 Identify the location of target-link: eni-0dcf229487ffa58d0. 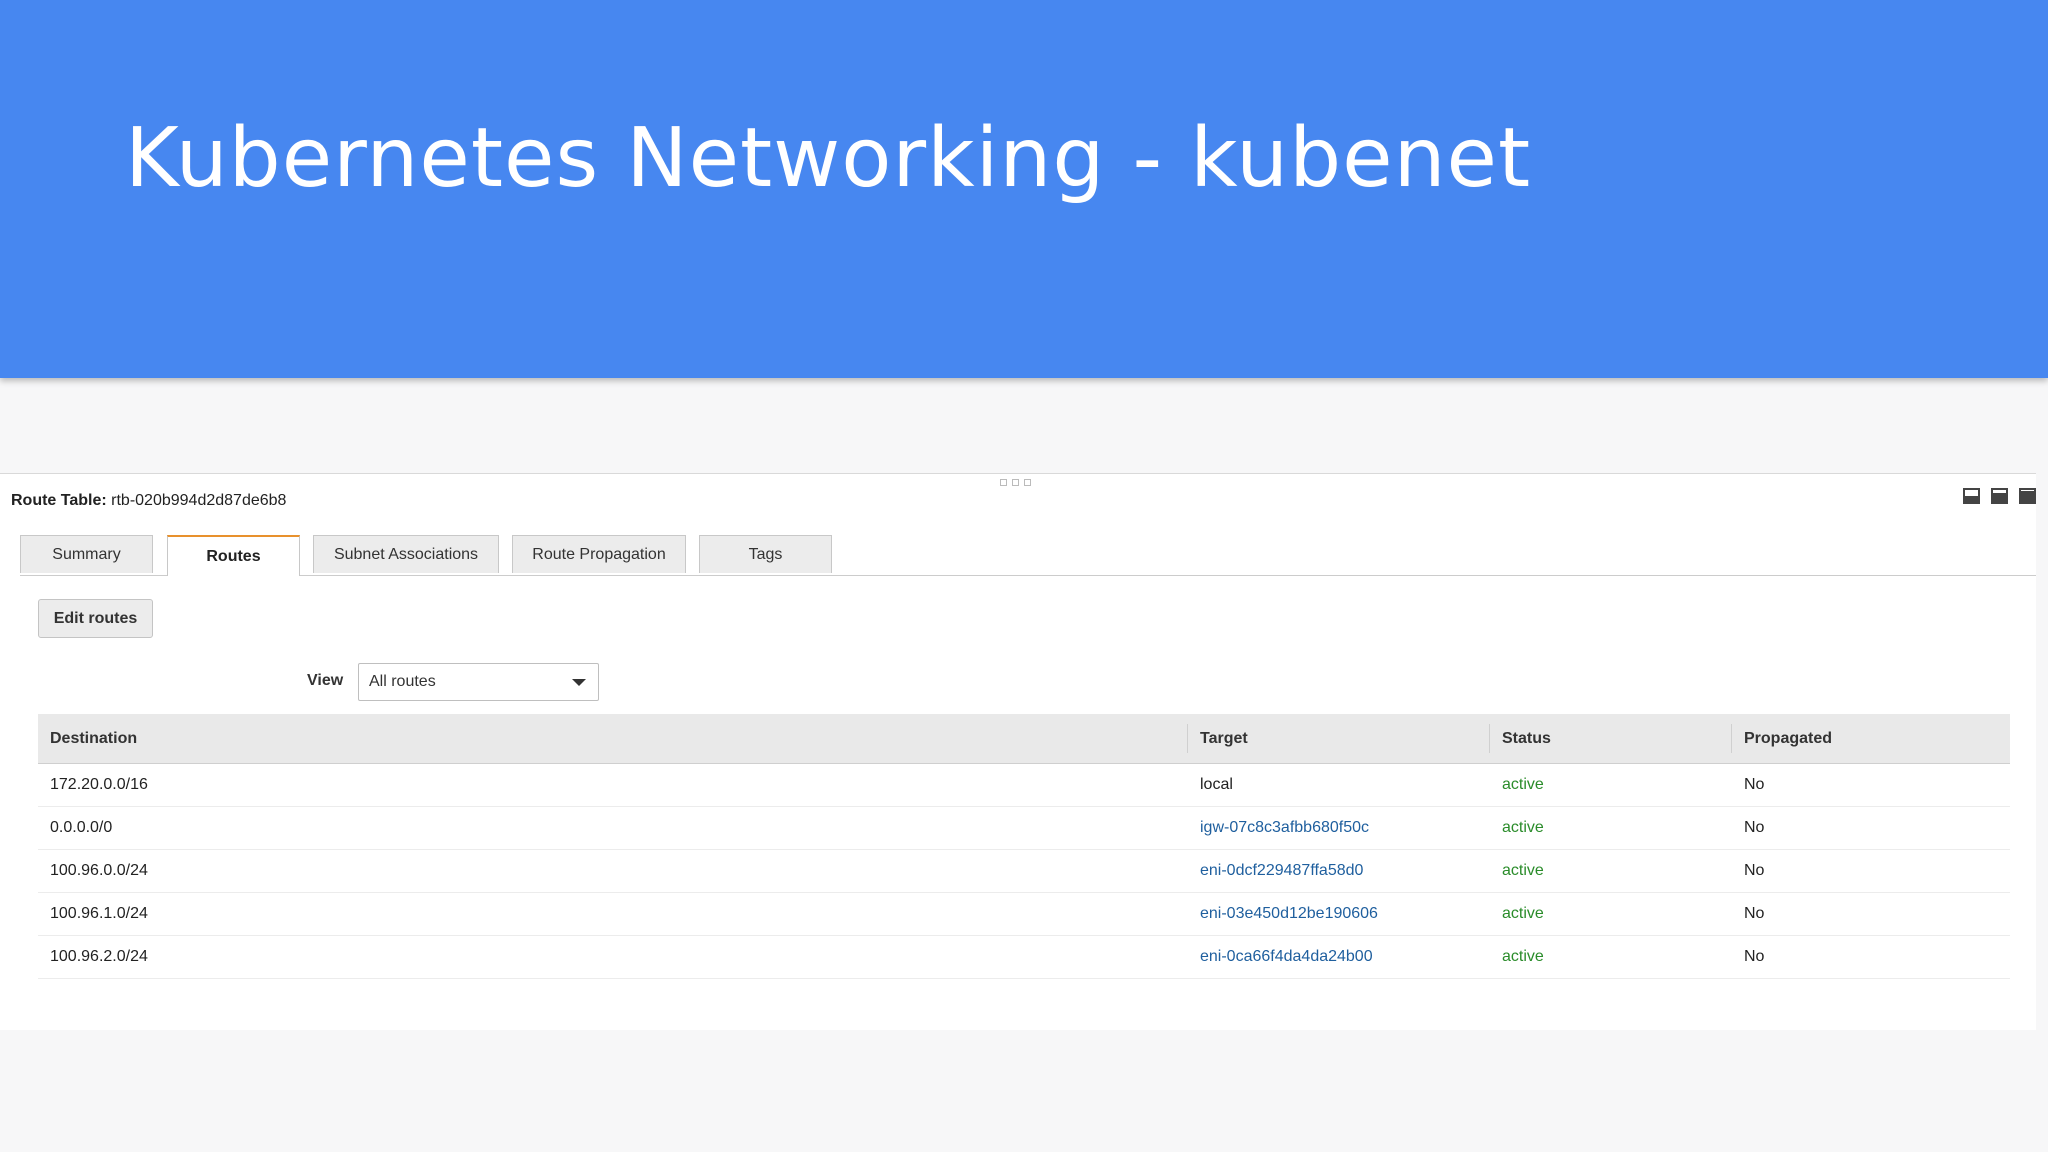
(1339, 871).